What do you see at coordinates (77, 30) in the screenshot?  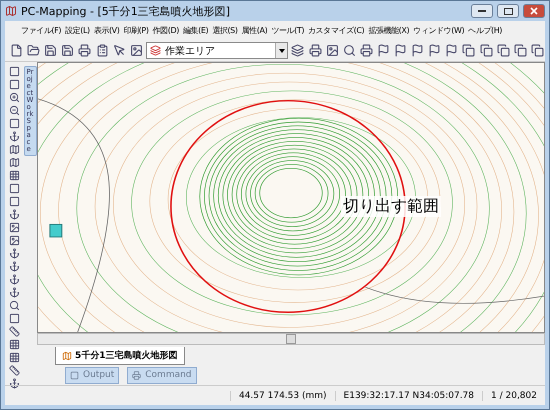 I see `menu-item: 設定(L)` at bounding box center [77, 30].